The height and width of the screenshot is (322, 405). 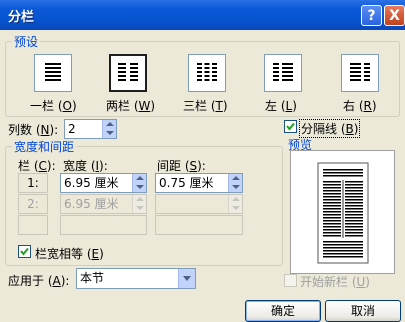 I want to click on preset-left-label: 左 (L), so click(x=281, y=106).